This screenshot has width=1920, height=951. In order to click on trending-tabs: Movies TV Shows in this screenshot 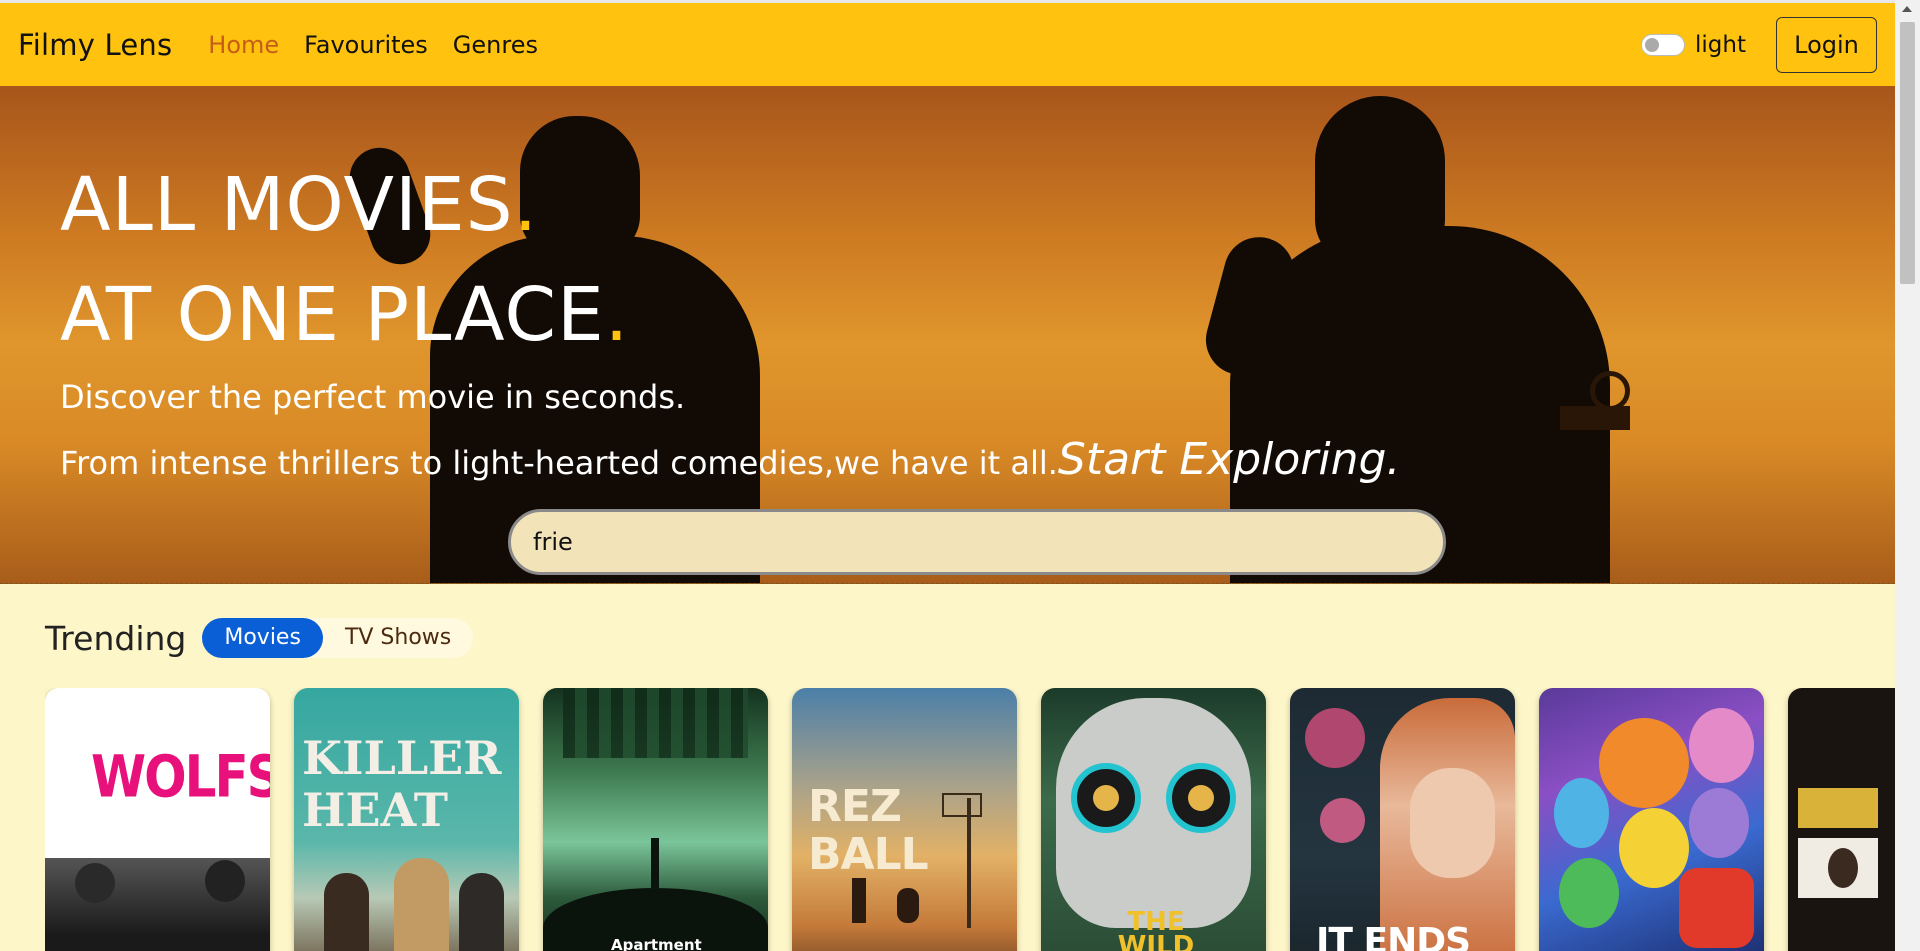, I will do `click(338, 638)`.